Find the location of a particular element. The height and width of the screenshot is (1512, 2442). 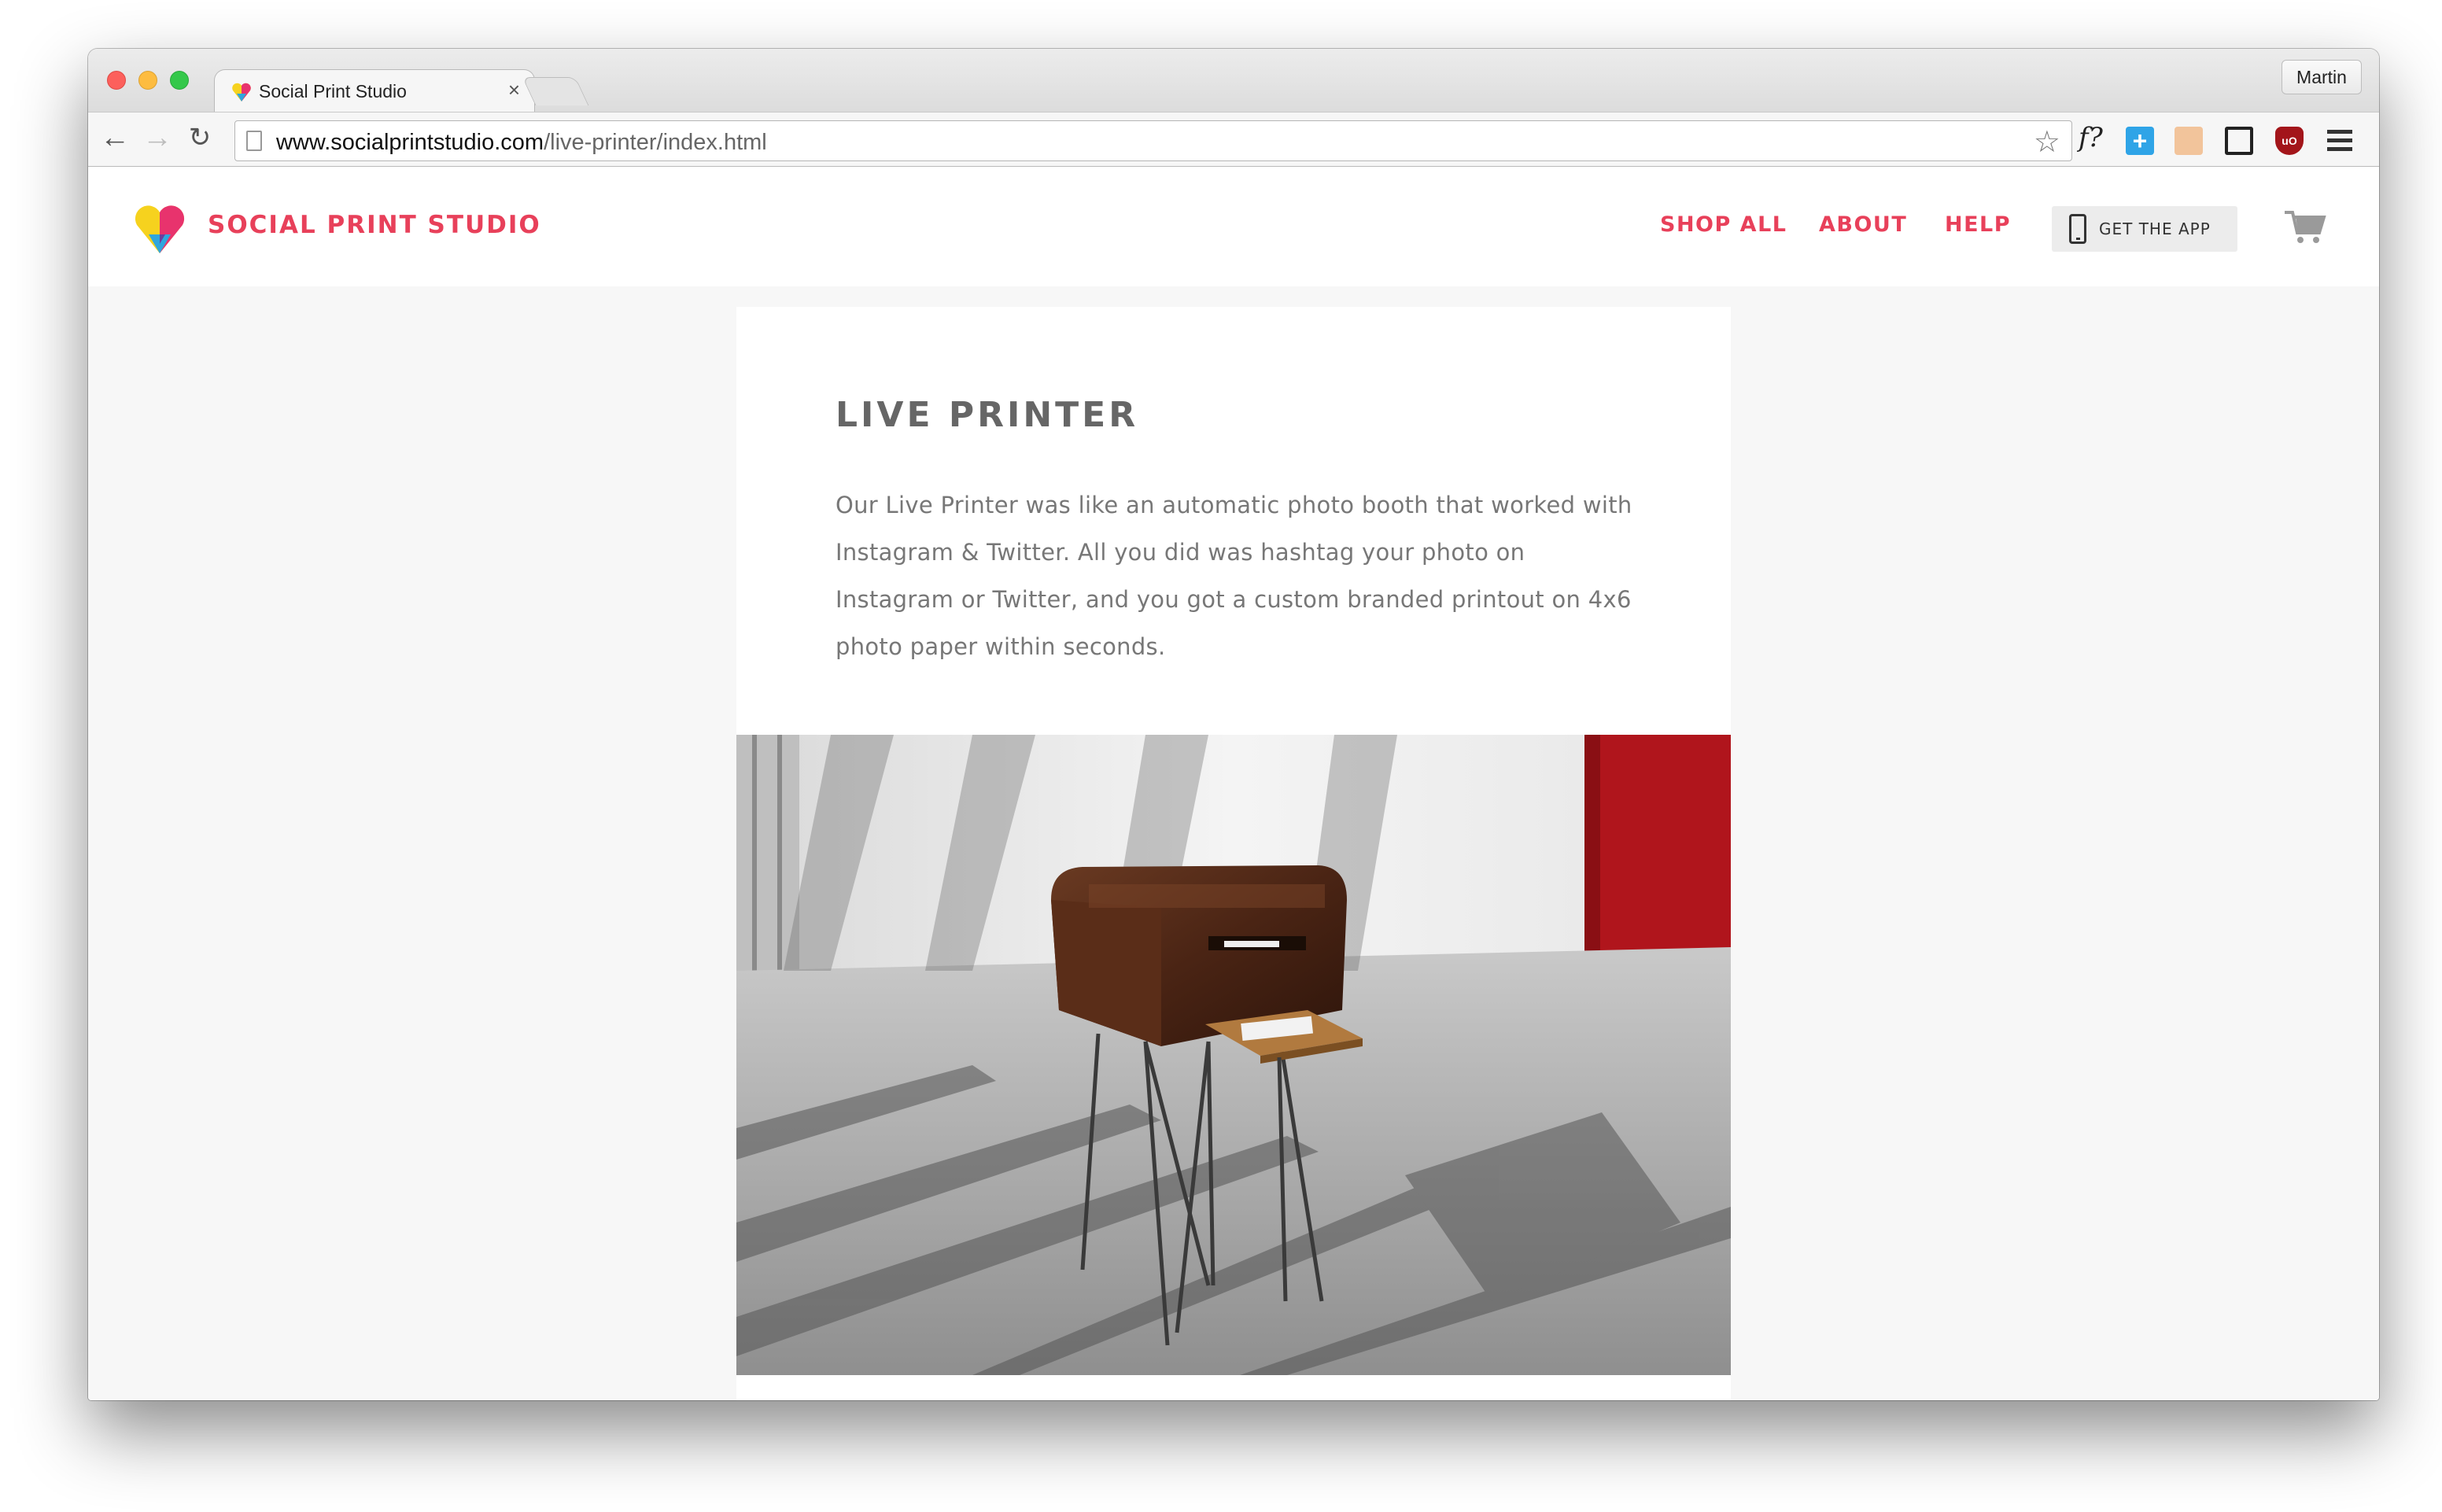

browser-tab: Social Print Studio × is located at coordinates (374, 91).